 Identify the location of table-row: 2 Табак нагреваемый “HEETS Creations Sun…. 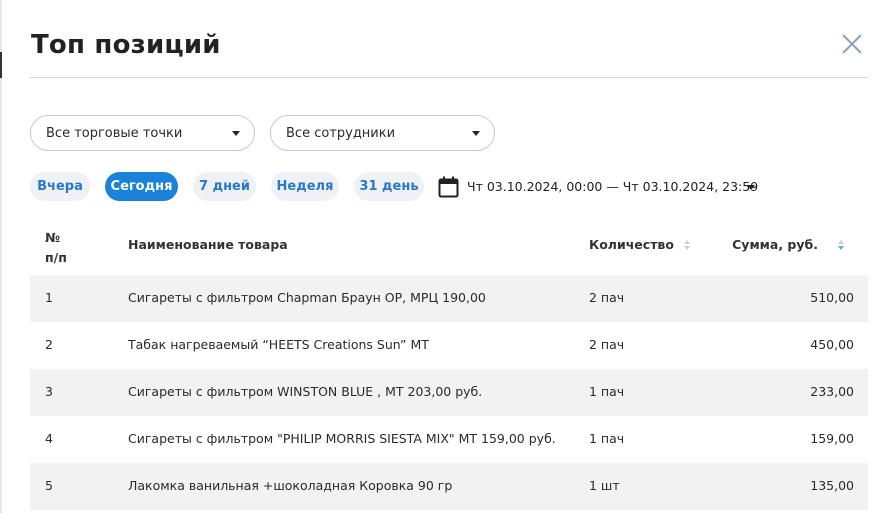
(449, 345).